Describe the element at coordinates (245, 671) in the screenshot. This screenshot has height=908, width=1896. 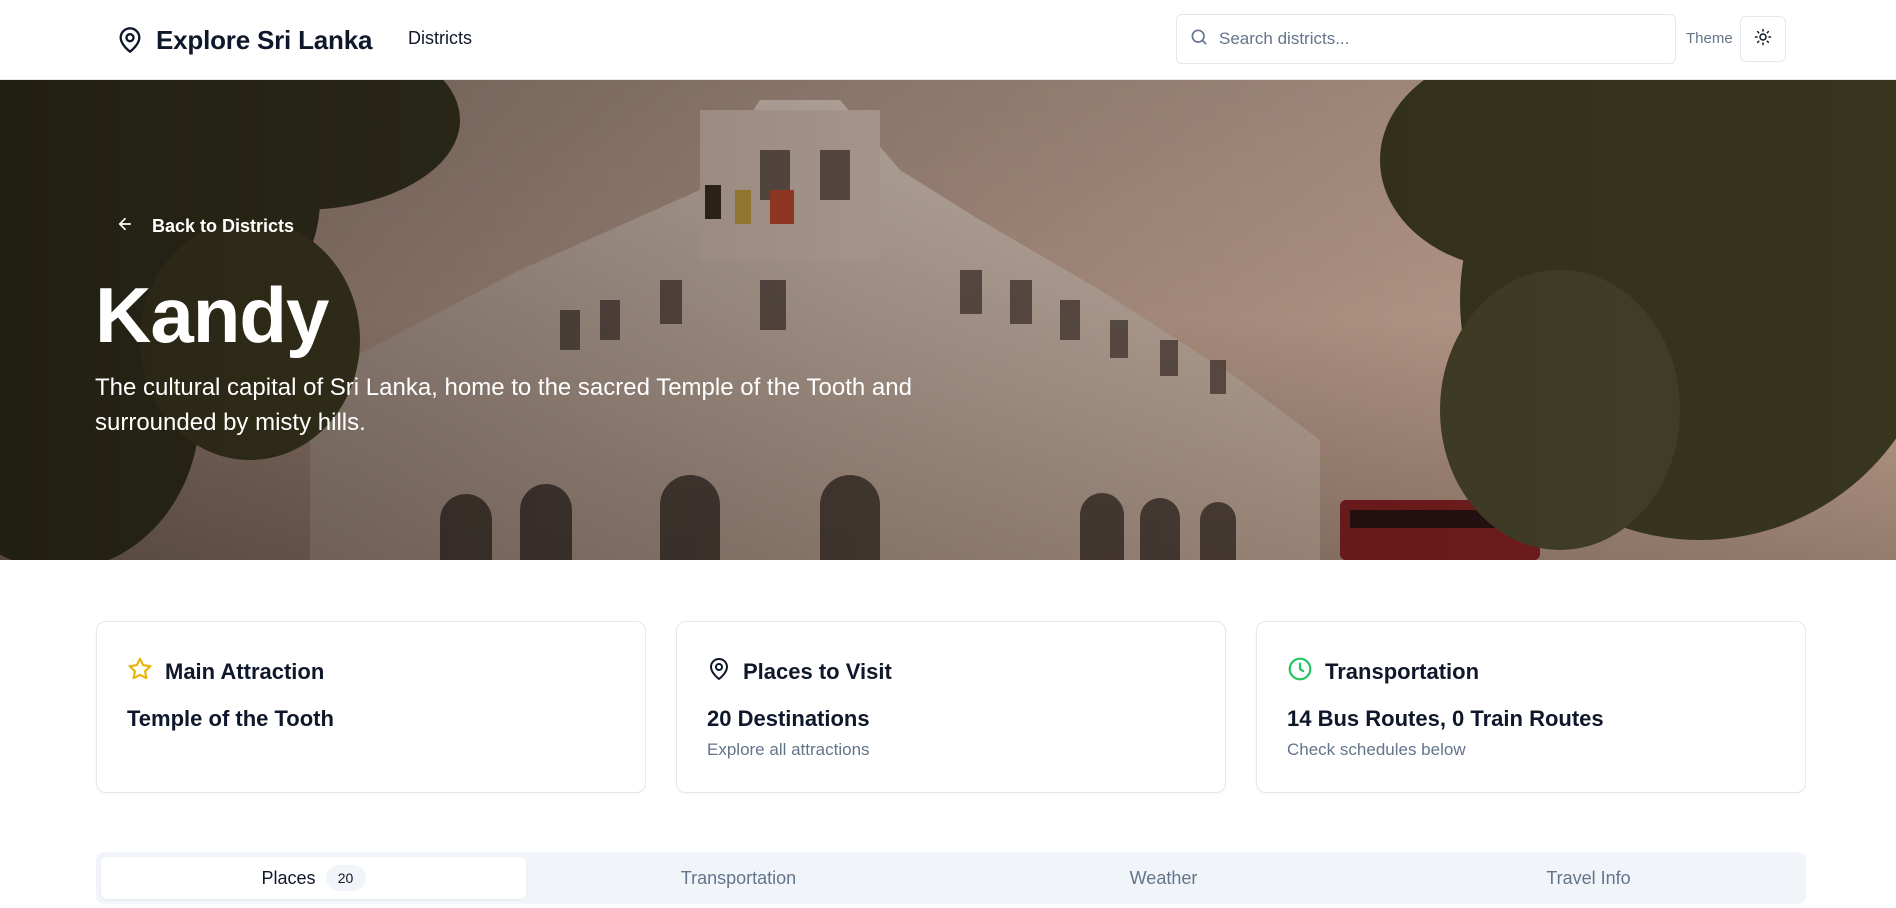
I see `card-title: Main Attraction` at that location.